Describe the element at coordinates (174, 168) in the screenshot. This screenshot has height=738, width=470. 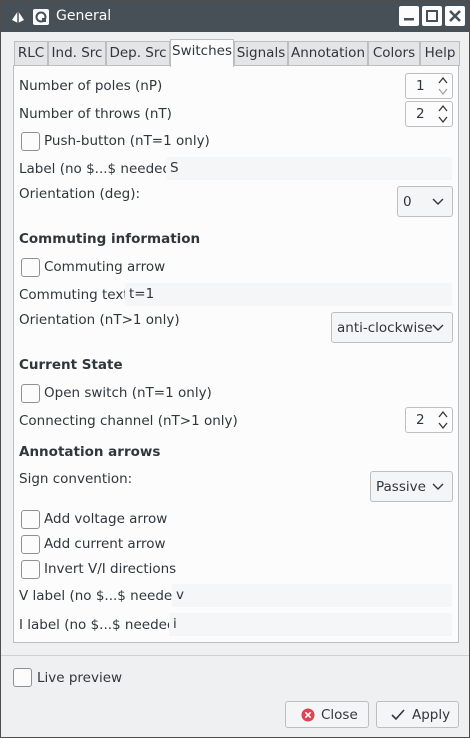
I see `switch-label-value: S` at that location.